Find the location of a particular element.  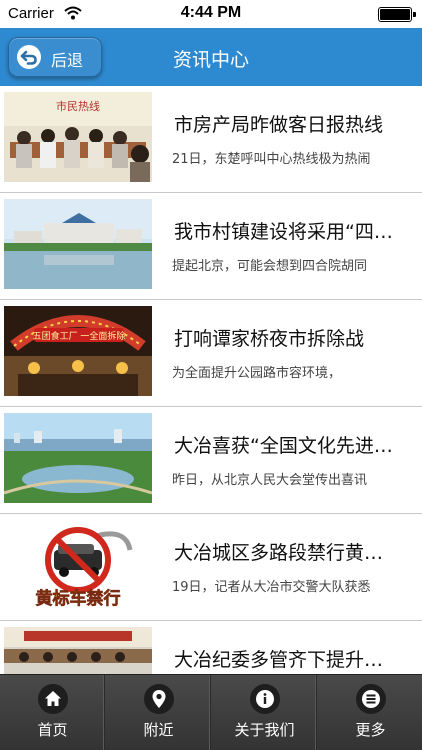

news-title: 打响谭家桥夜市拆除战 is located at coordinates (269, 339).